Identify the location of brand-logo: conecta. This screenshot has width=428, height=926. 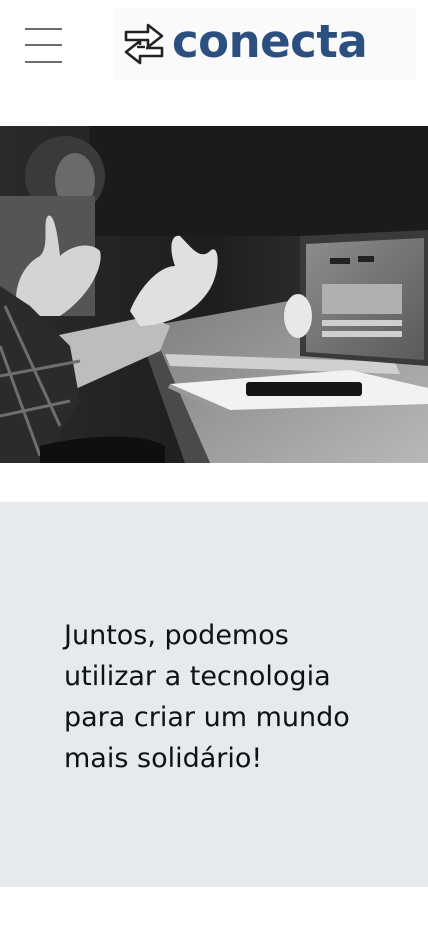
(265, 44).